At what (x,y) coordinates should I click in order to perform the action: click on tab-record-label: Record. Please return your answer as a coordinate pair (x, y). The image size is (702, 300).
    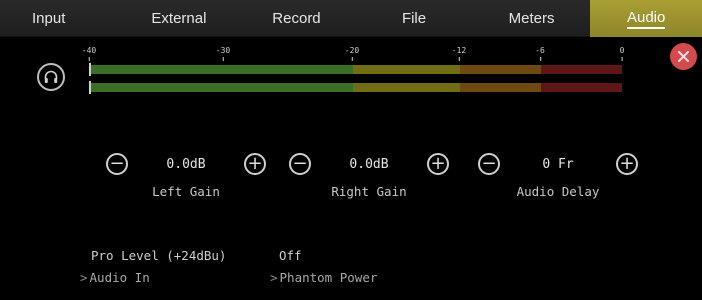
    Looking at the image, I should click on (296, 18).